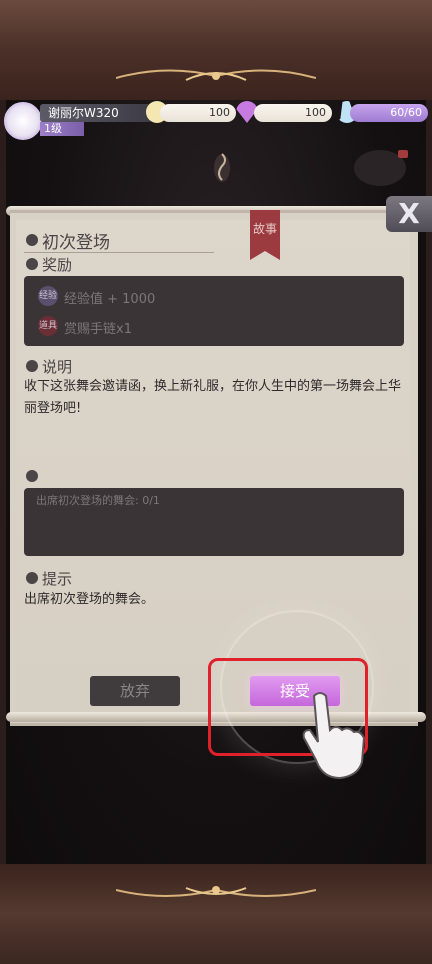 This screenshot has height=964, width=432. Describe the element at coordinates (216, 50) in the screenshot. I see `top-frame` at that location.